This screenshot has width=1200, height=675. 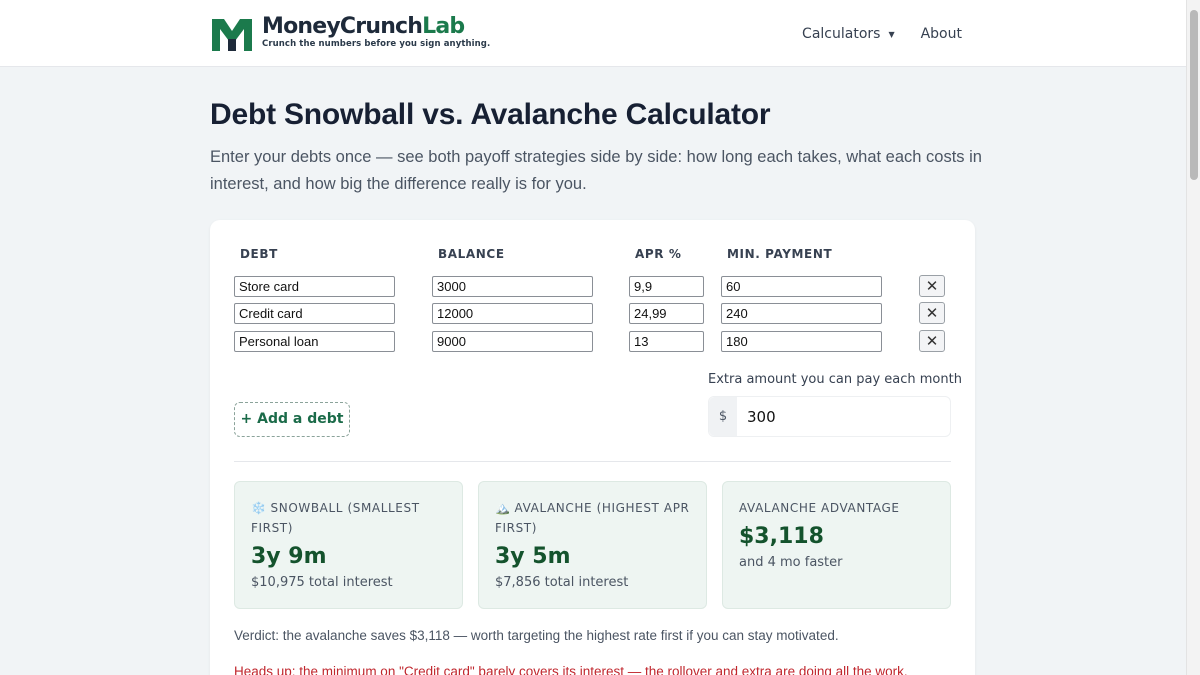 I want to click on min-payment-input: 240, so click(x=801, y=313).